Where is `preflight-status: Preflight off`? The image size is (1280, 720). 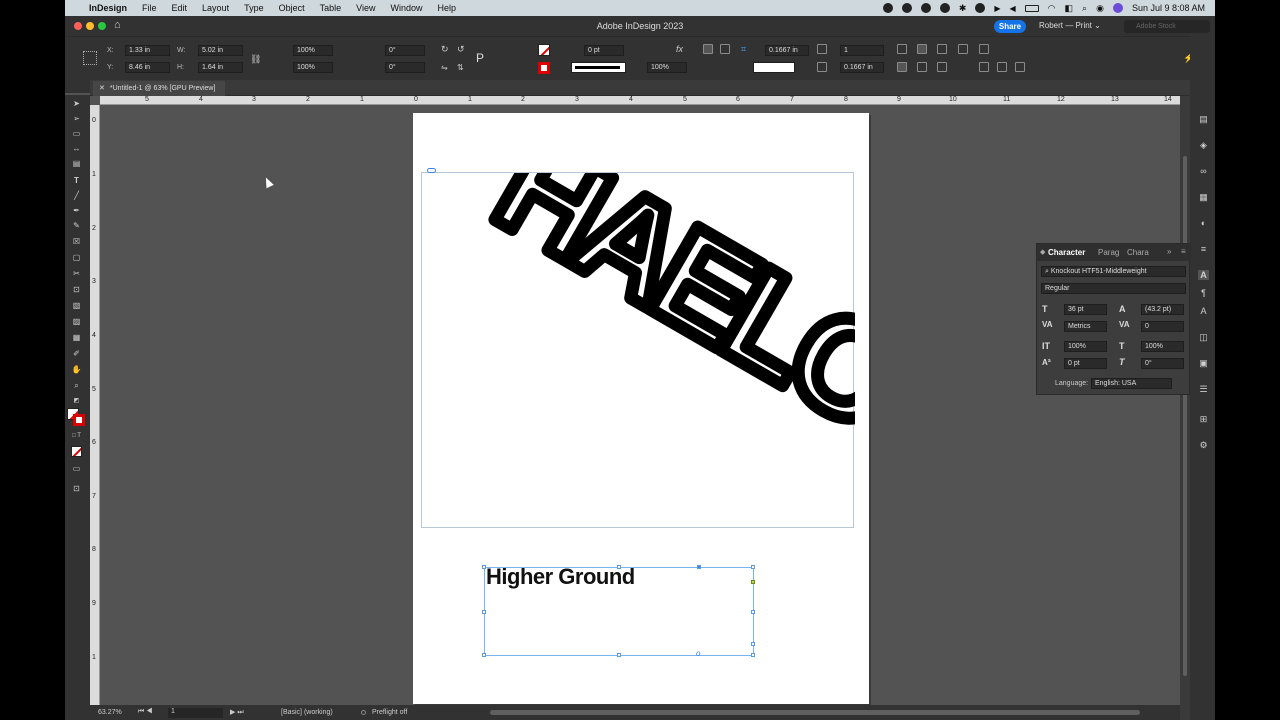 preflight-status: Preflight off is located at coordinates (389, 712).